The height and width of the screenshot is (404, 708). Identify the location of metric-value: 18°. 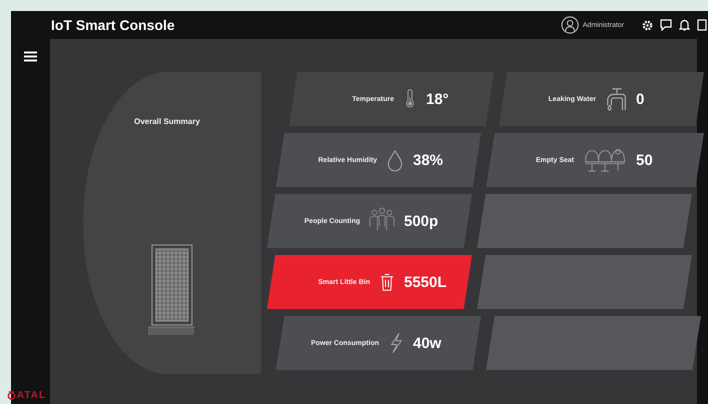
(438, 99).